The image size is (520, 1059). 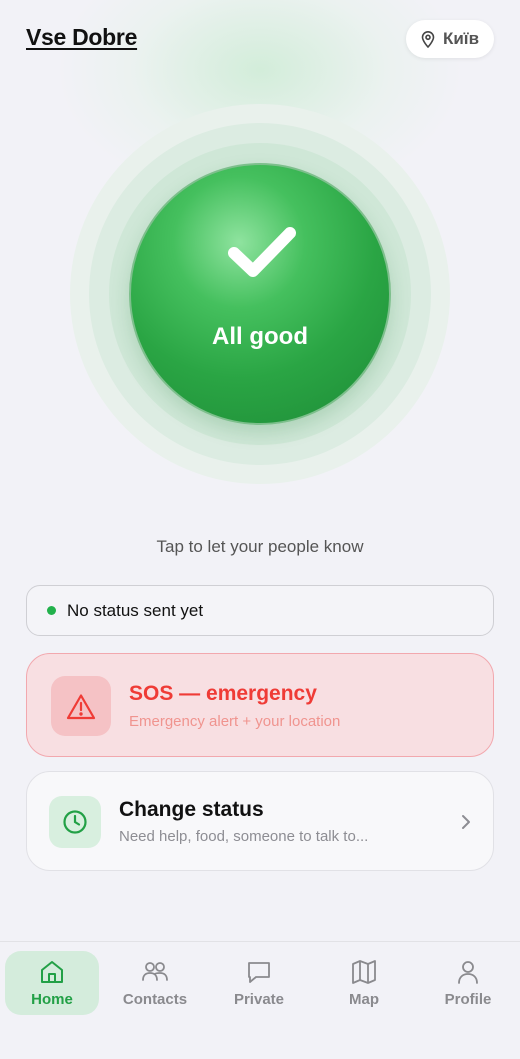 What do you see at coordinates (191, 809) in the screenshot?
I see `change-status-title: Change status` at bounding box center [191, 809].